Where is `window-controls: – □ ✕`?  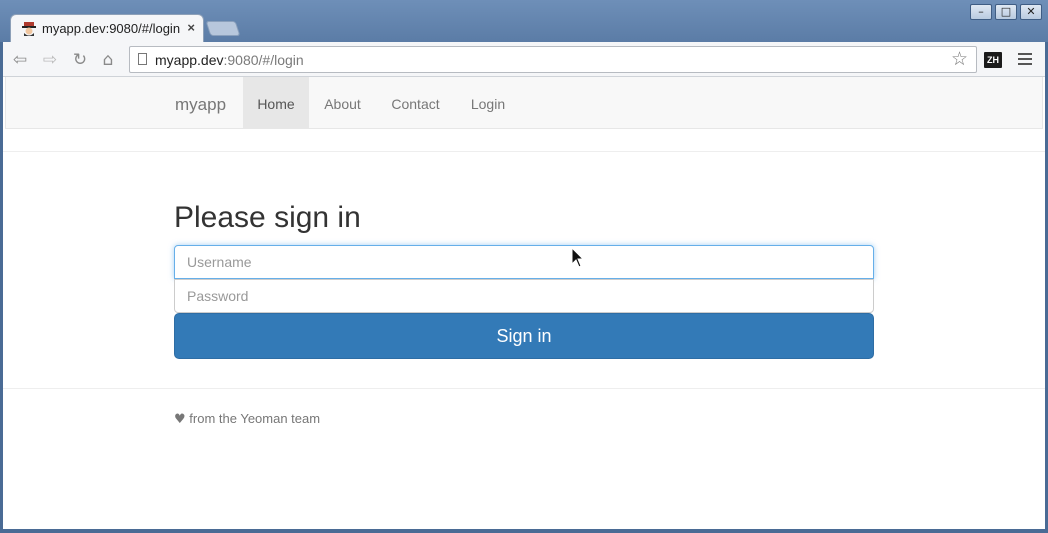 window-controls: – □ ✕ is located at coordinates (1006, 12).